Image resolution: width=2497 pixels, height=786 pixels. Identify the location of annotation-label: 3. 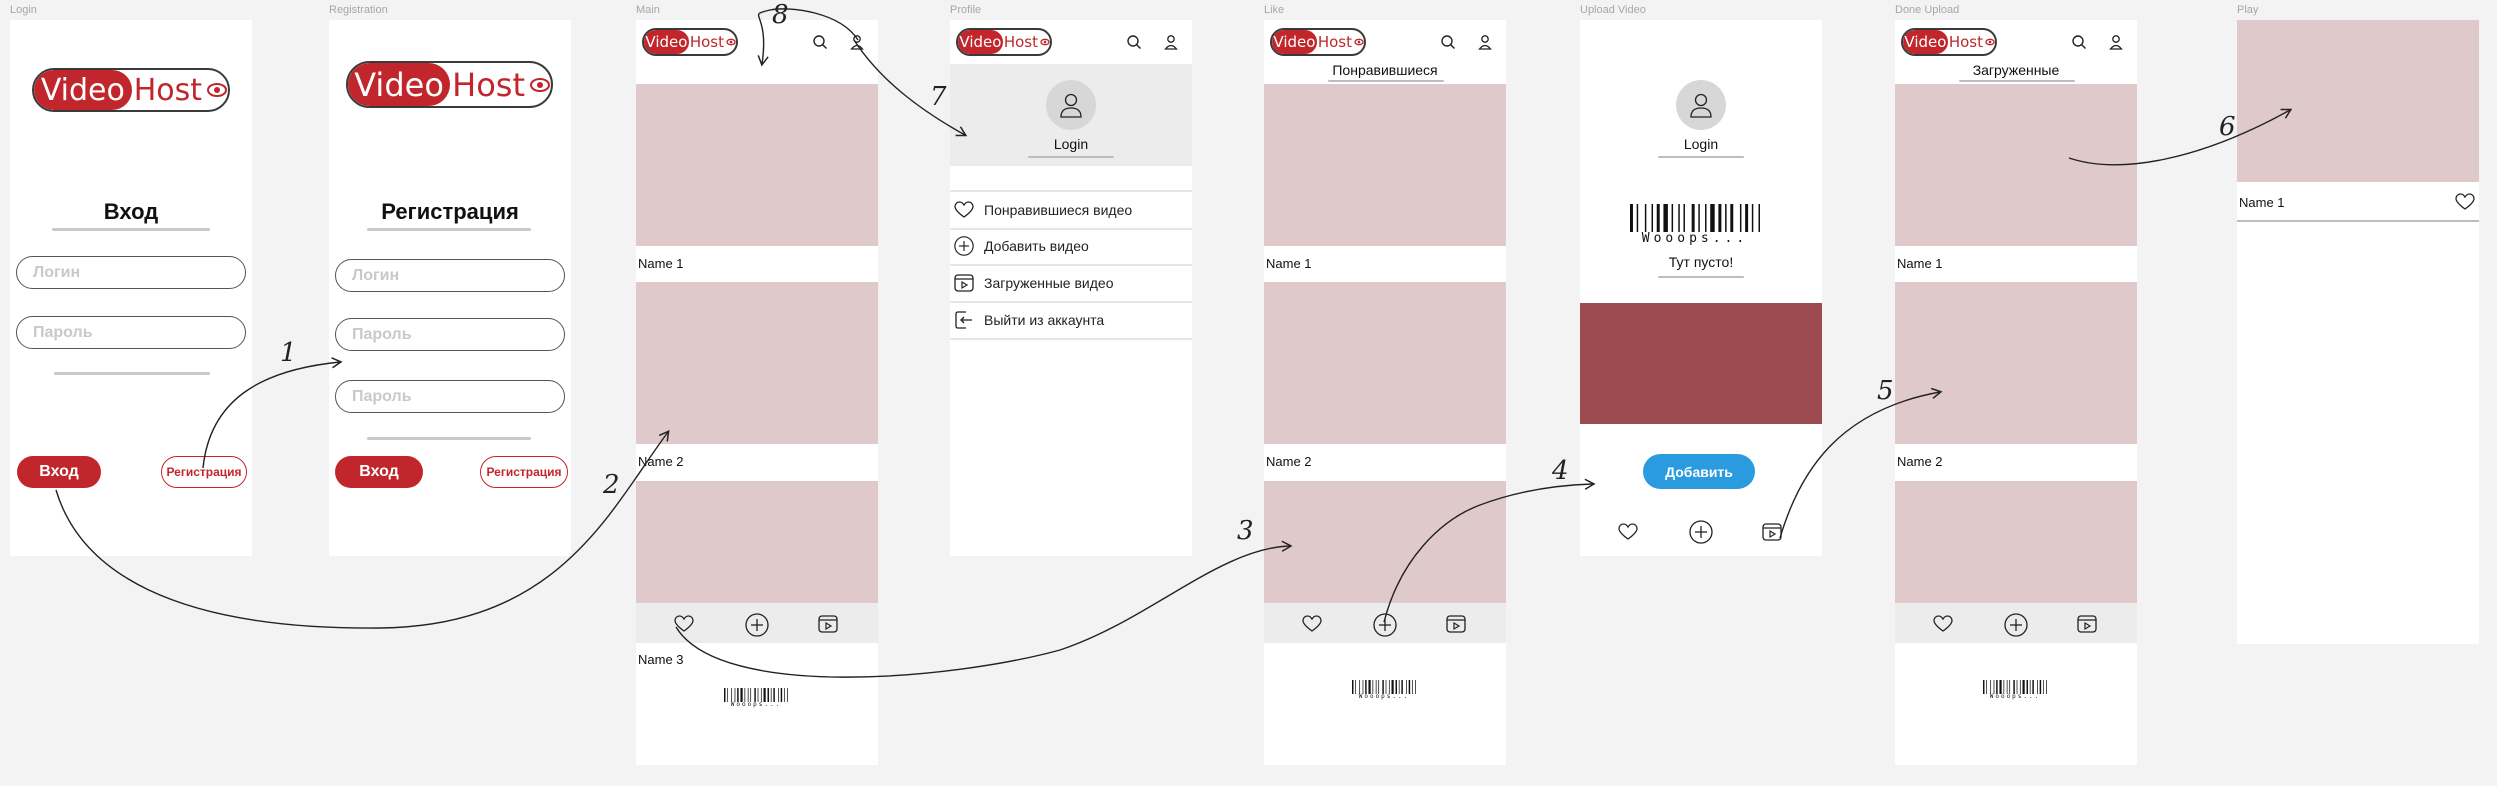
(1245, 531).